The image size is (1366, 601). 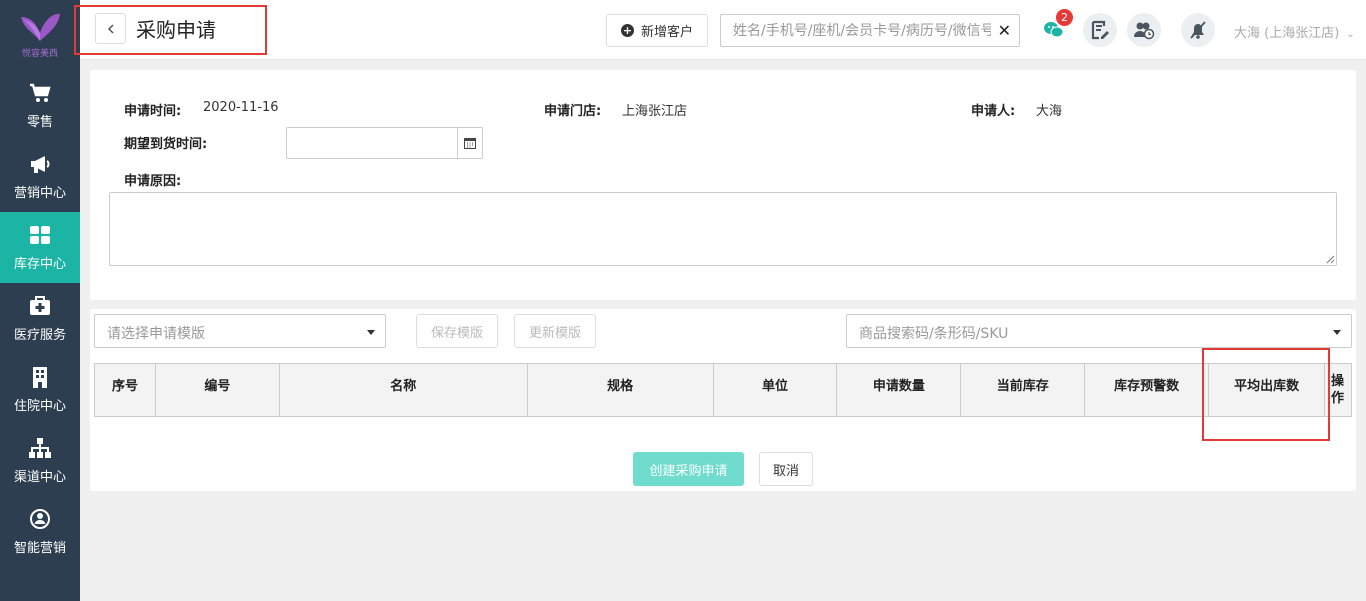 What do you see at coordinates (1339, 390) in the screenshot?
I see `col-actions: 操作` at bounding box center [1339, 390].